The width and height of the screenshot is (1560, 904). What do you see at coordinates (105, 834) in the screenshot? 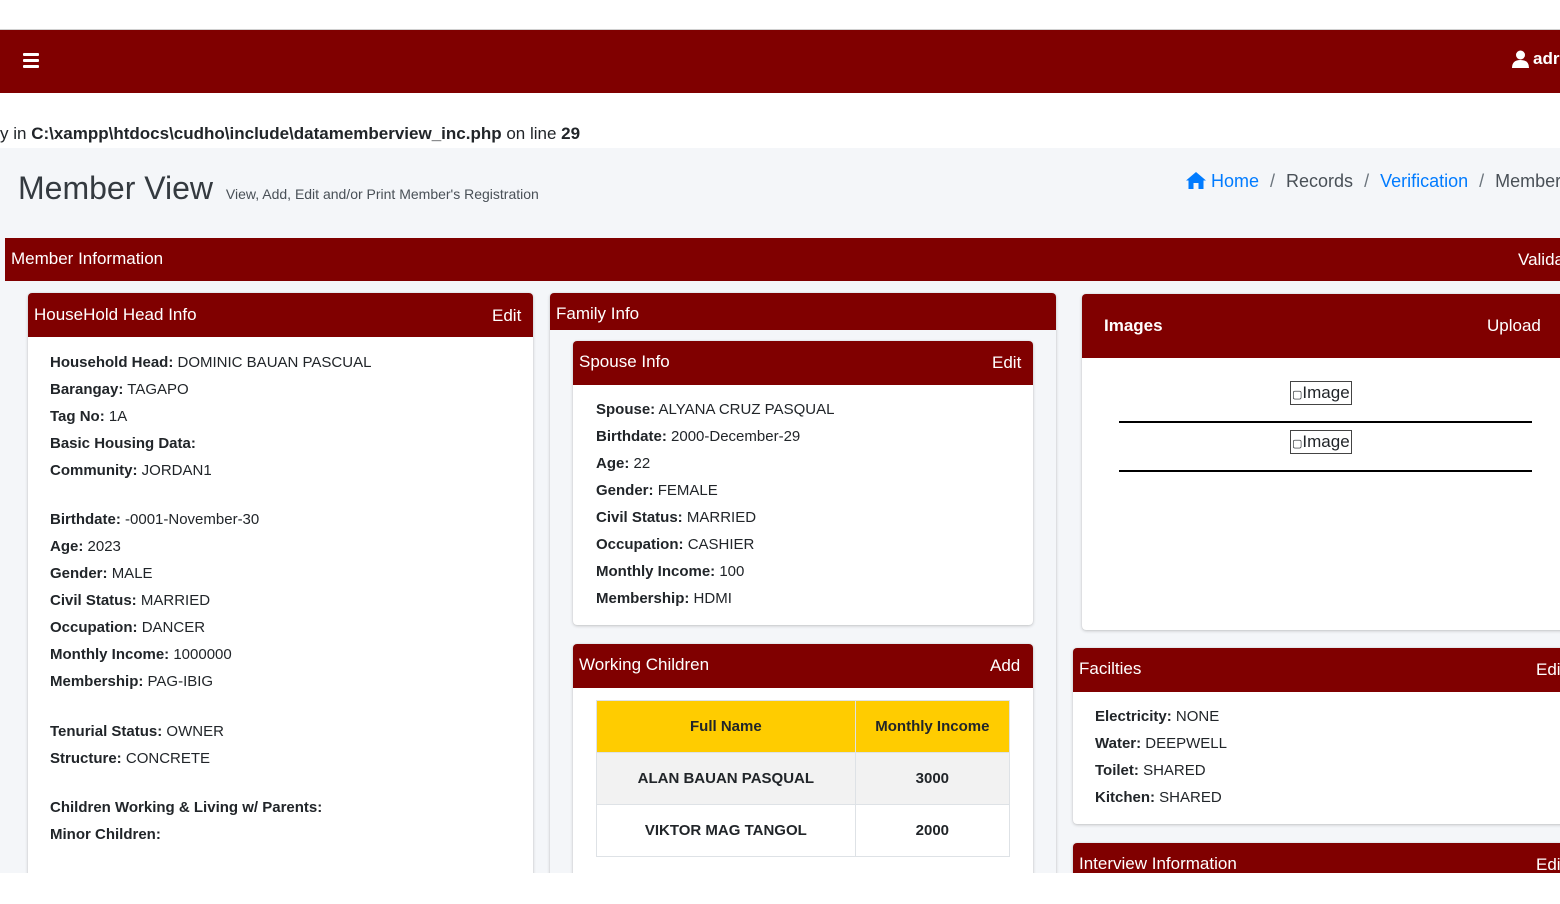
I see `minor-children-row: Minor Children:` at bounding box center [105, 834].